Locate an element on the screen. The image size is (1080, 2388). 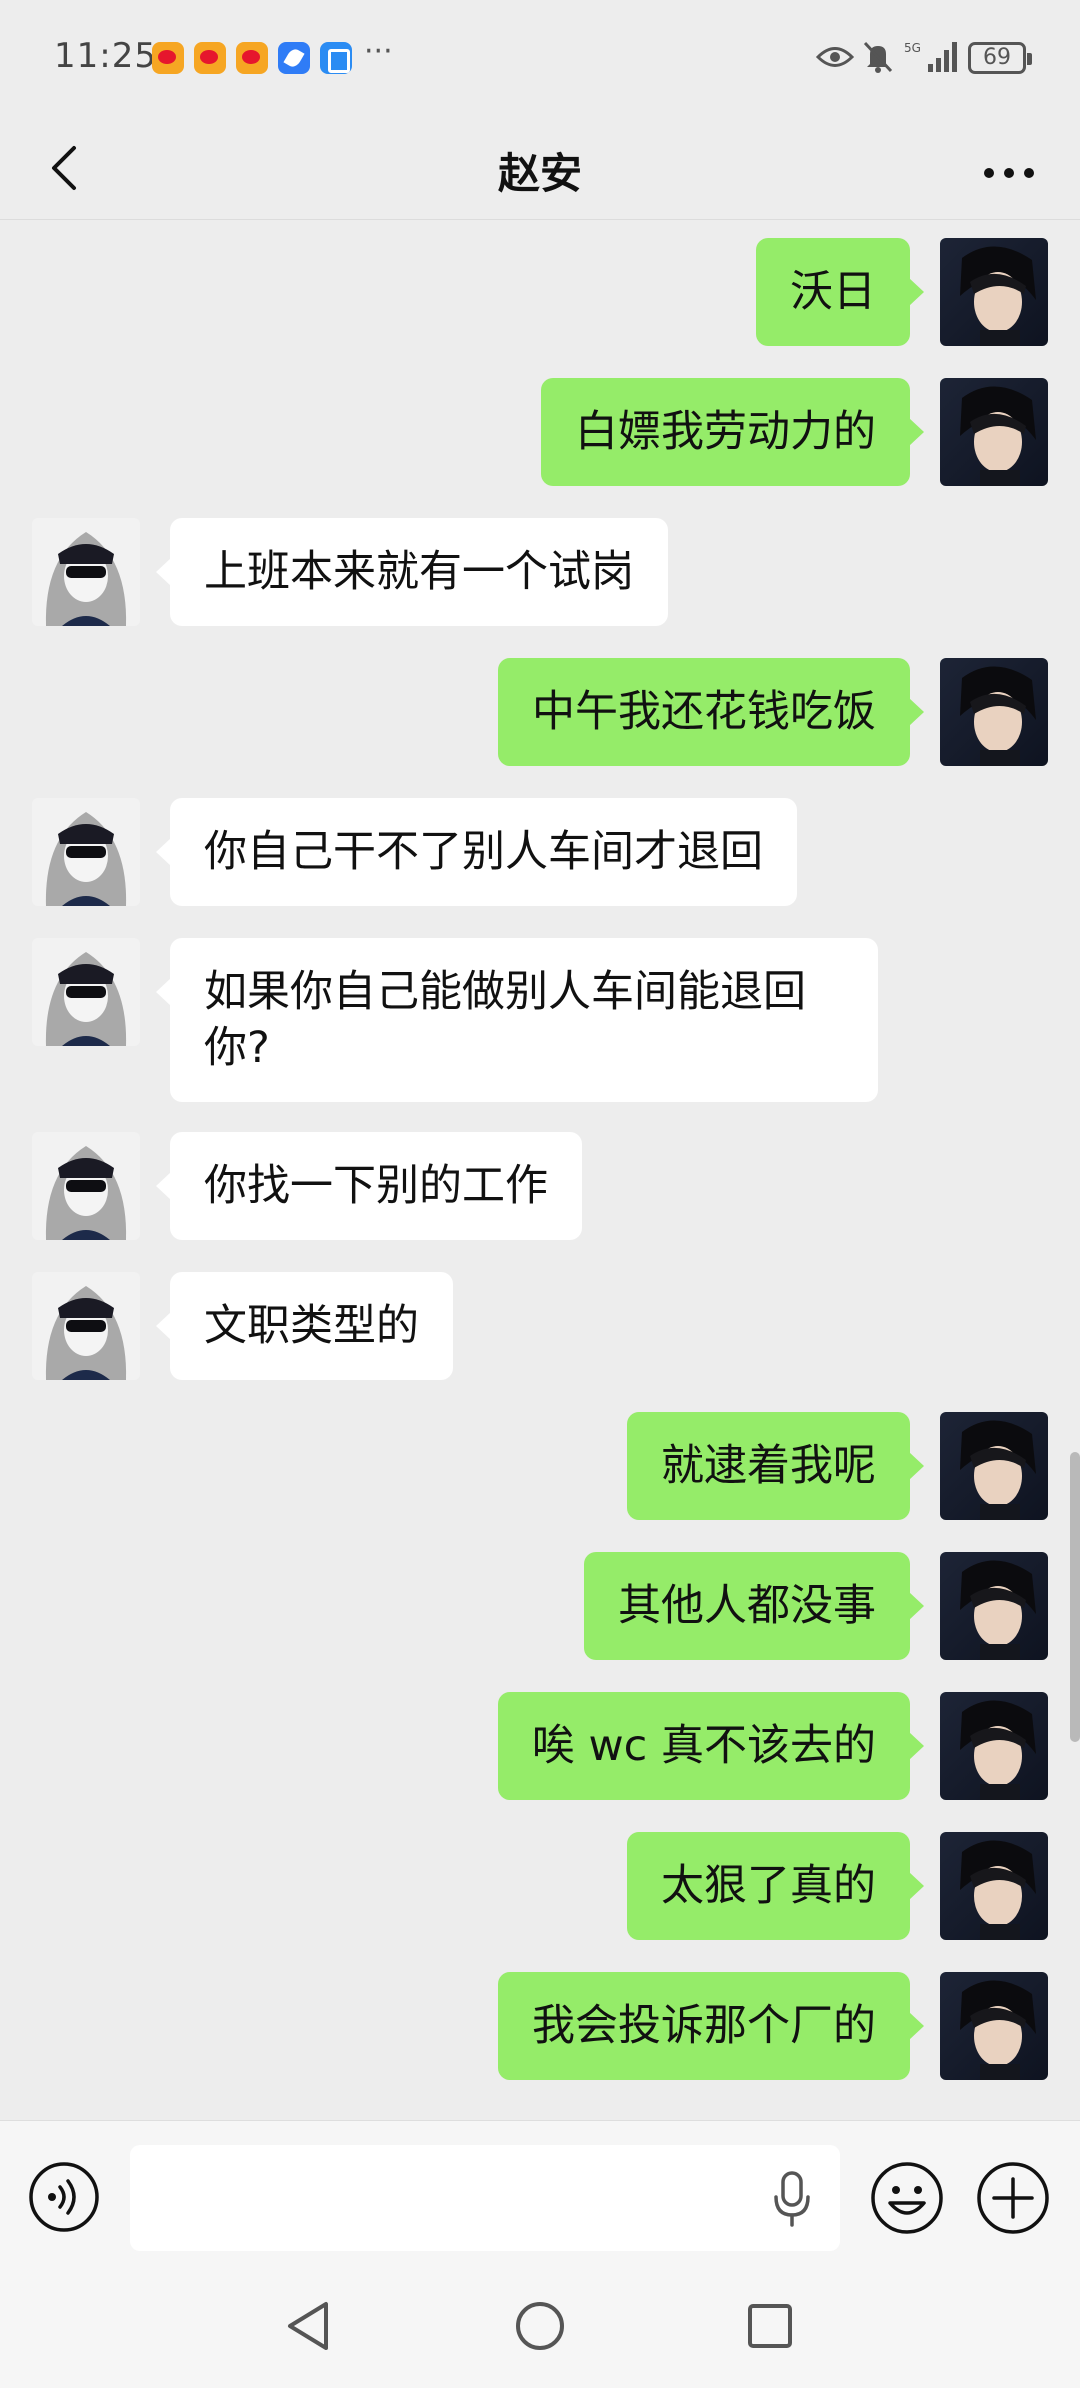
status-bar: 11:25 ··· 5G 69 is located at coordinates (540, 59).